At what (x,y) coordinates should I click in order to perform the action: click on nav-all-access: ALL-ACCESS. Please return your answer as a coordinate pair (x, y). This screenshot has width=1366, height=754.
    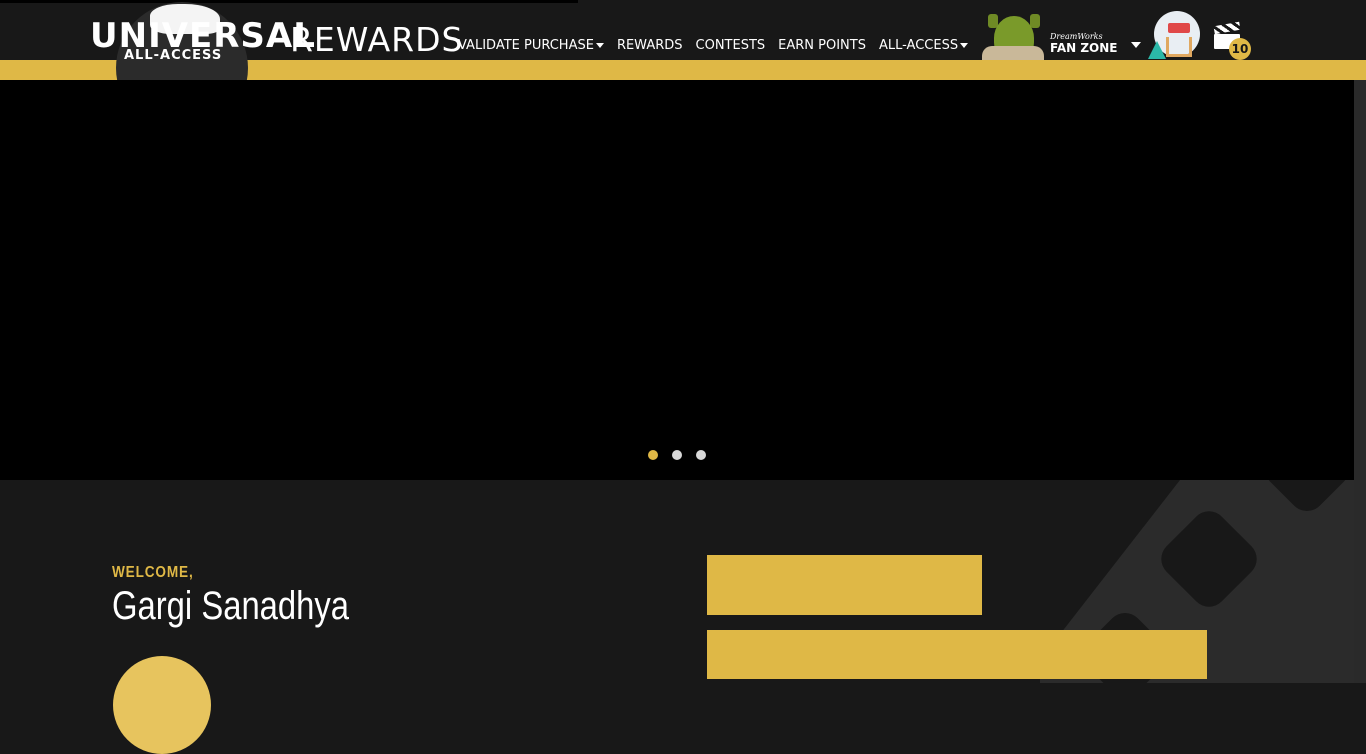
    Looking at the image, I should click on (923, 45).